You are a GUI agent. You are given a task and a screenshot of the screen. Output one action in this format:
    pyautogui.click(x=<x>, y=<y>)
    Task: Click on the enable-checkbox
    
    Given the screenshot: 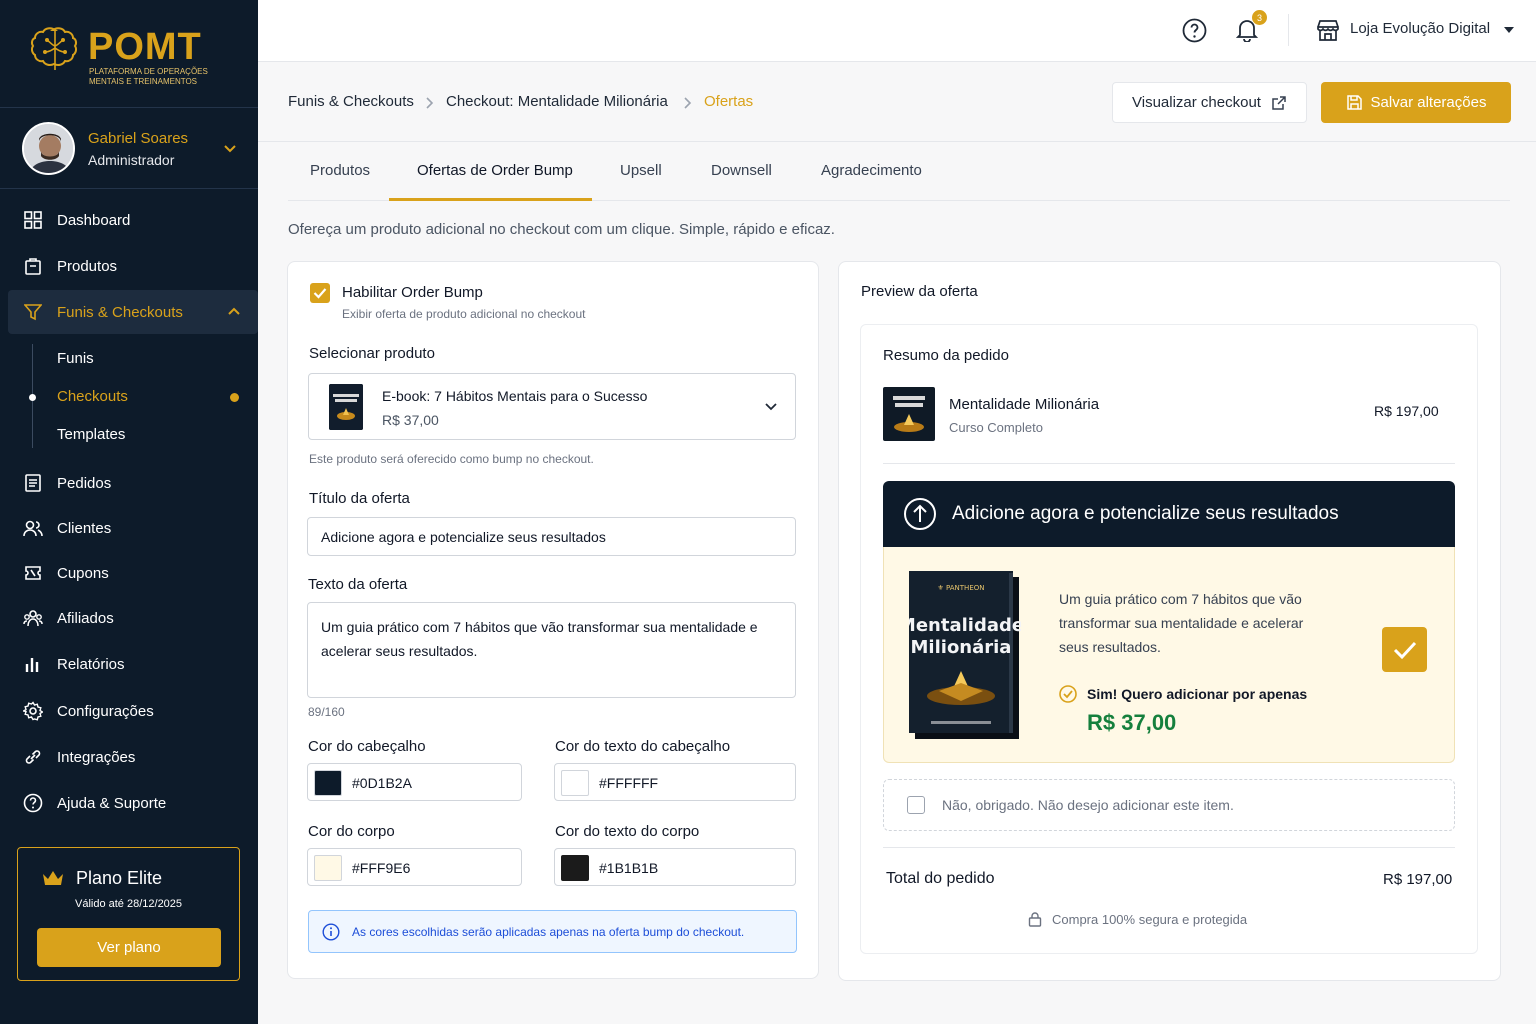 What is the action you would take?
    pyautogui.click(x=320, y=293)
    